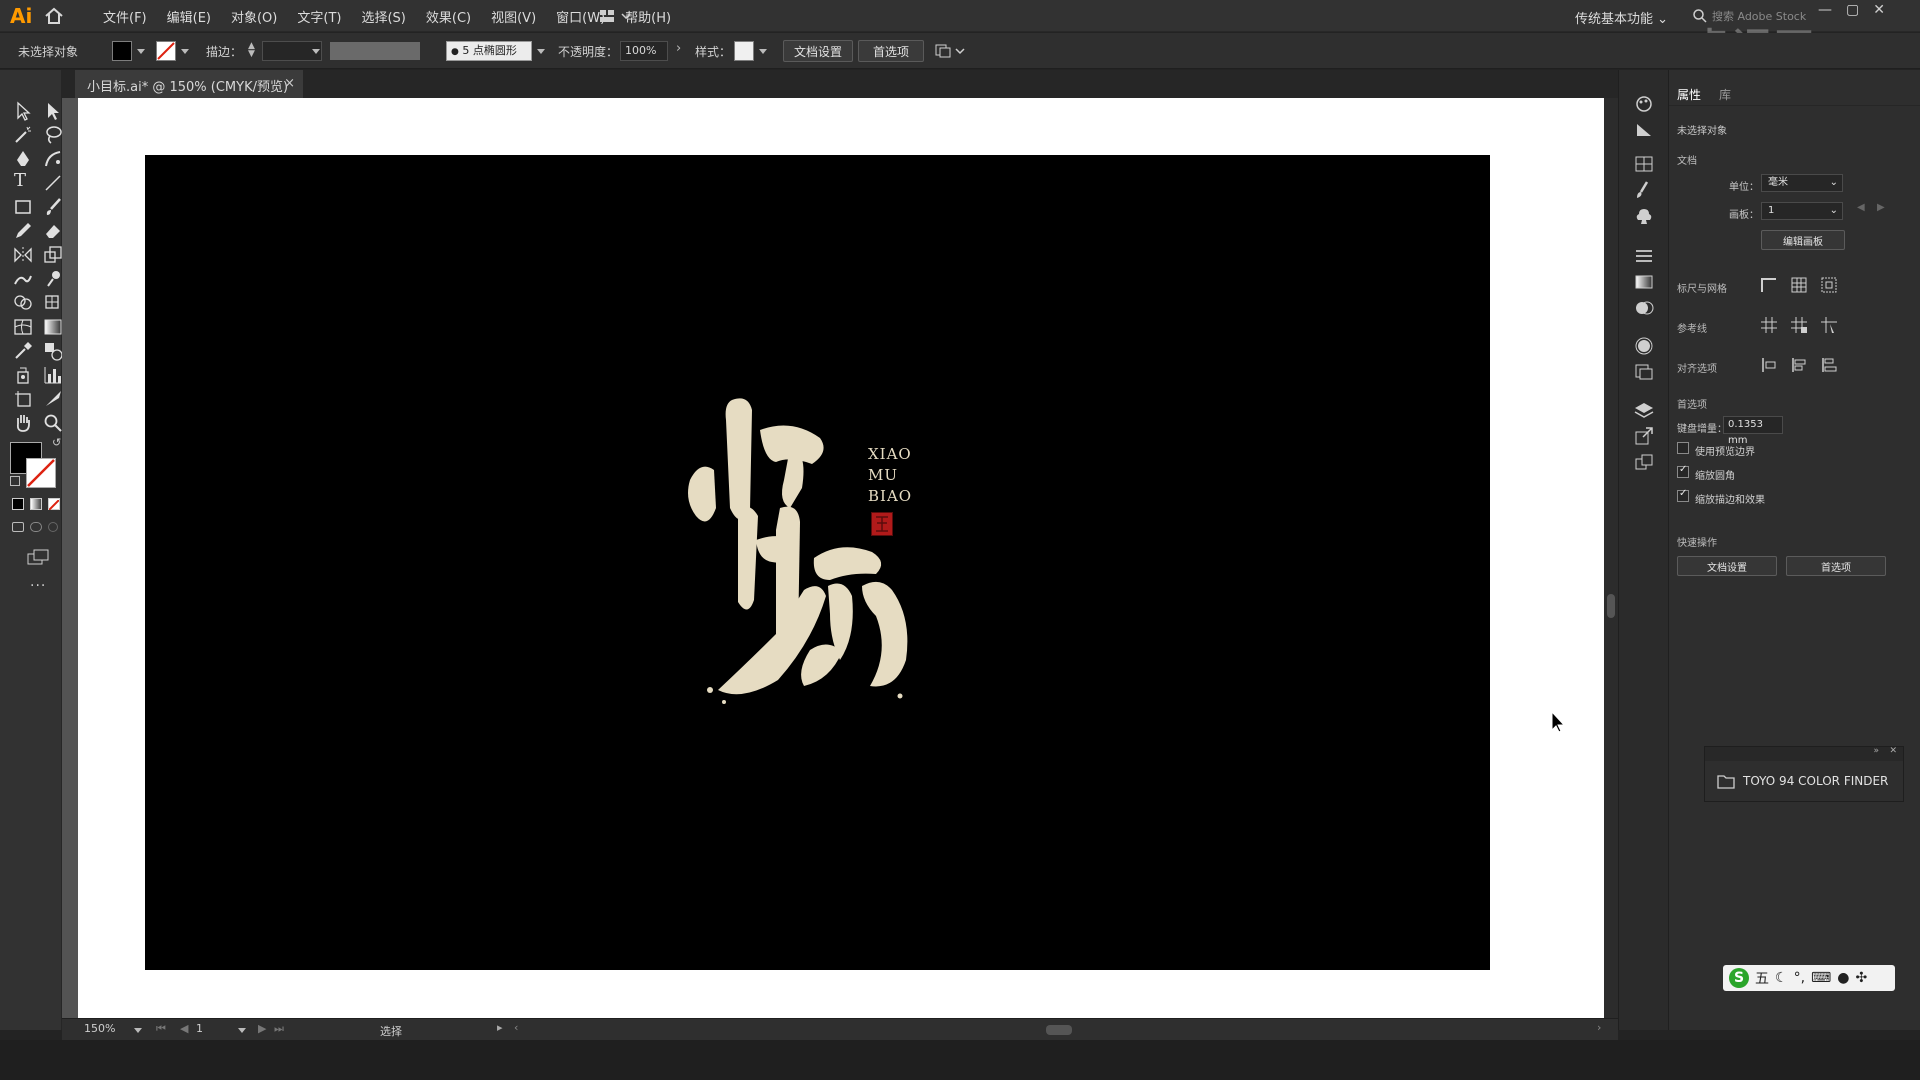 Image resolution: width=1920 pixels, height=1080 pixels. I want to click on column-graph-tool-icon, so click(53, 375).